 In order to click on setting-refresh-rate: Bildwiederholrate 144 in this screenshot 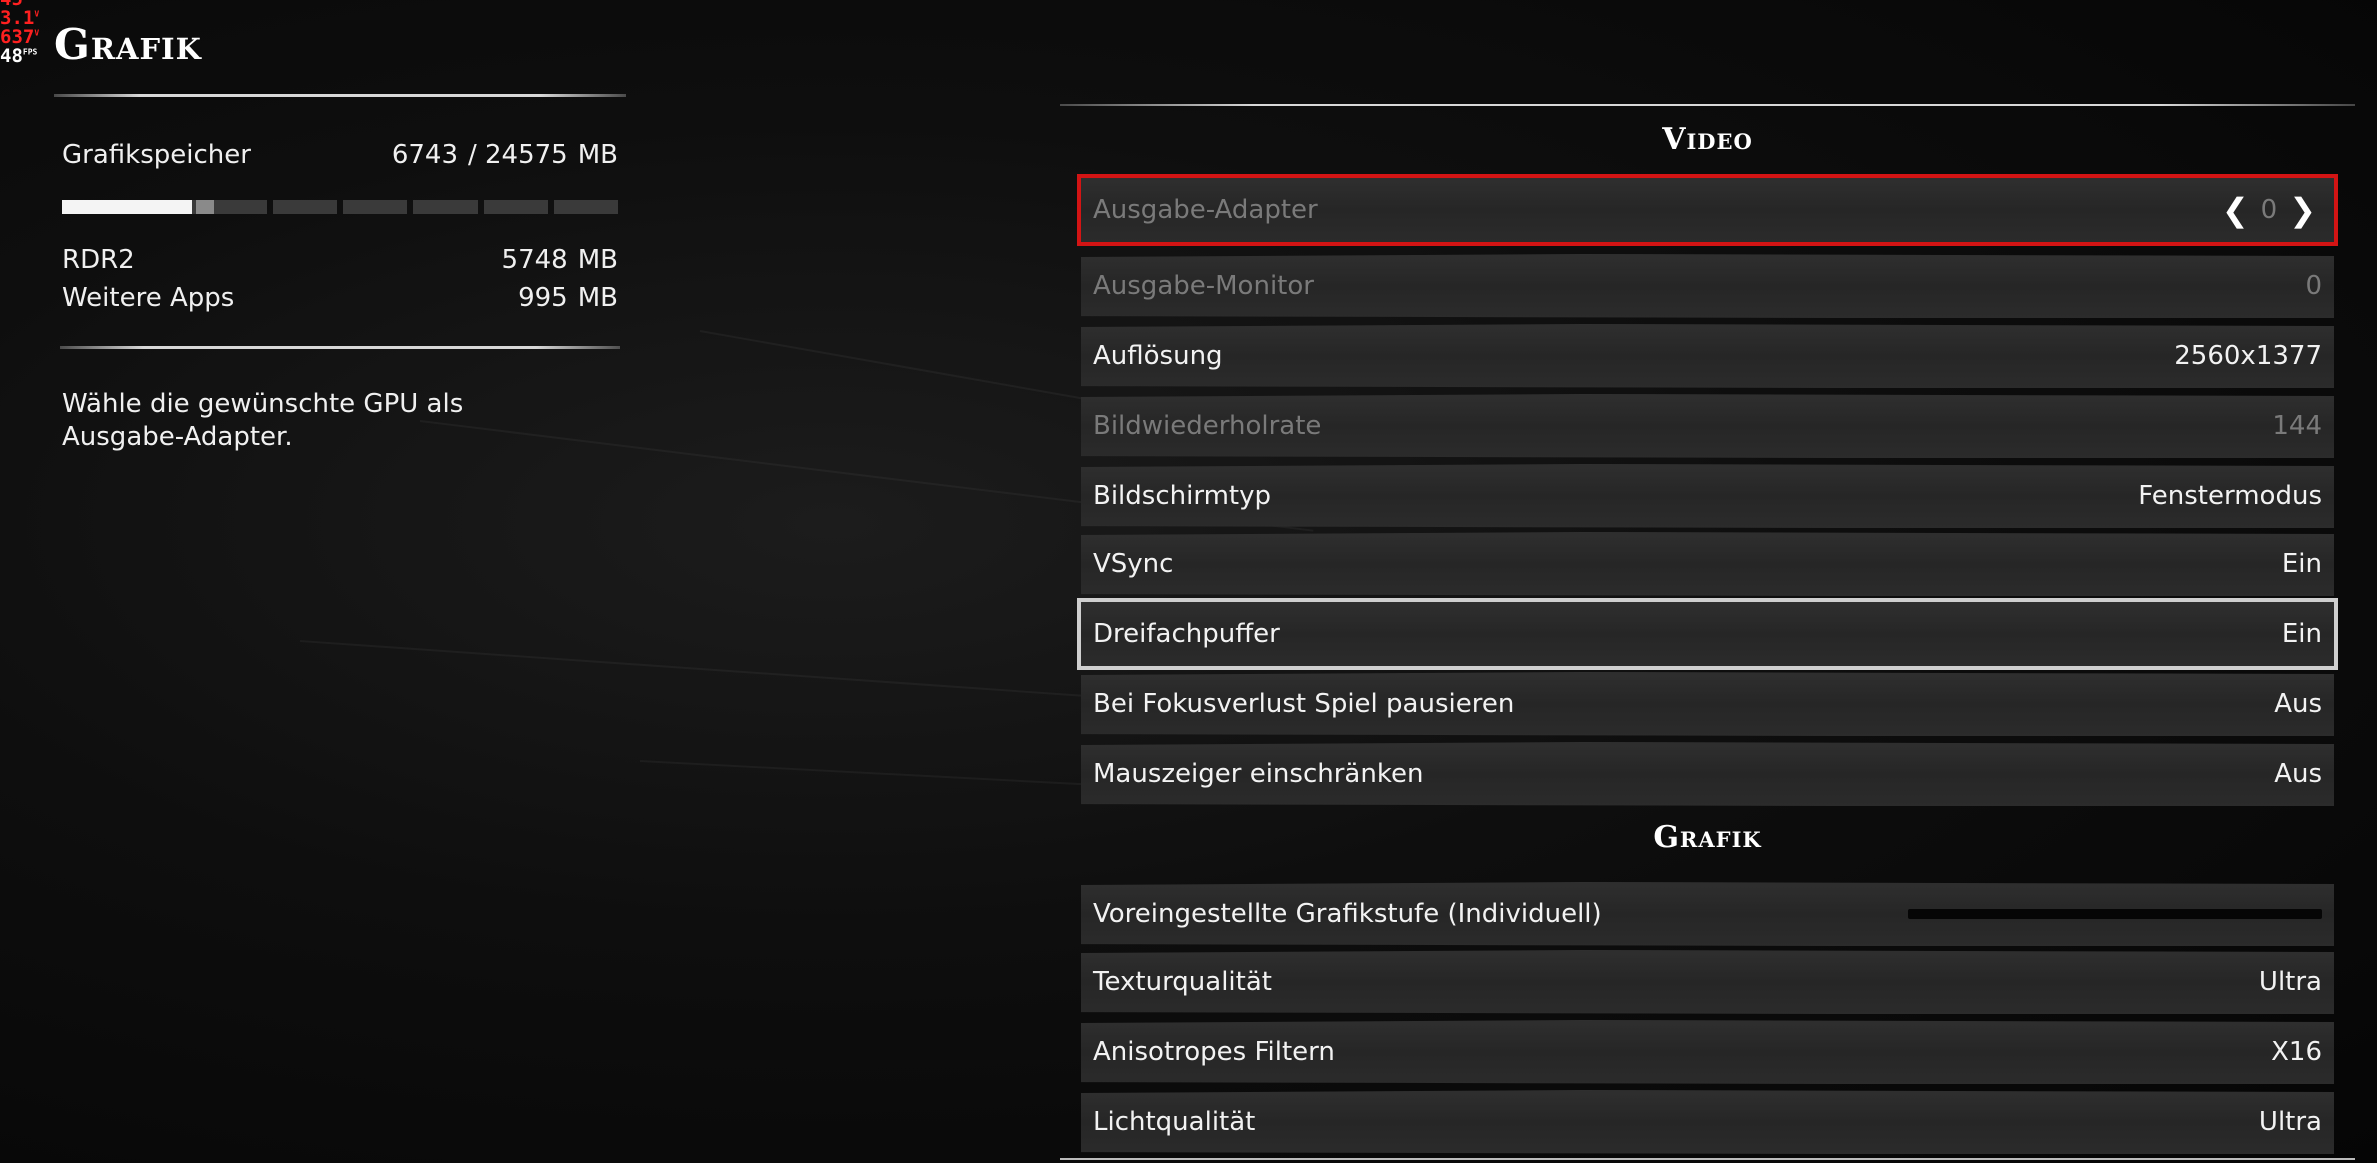, I will do `click(1707, 426)`.